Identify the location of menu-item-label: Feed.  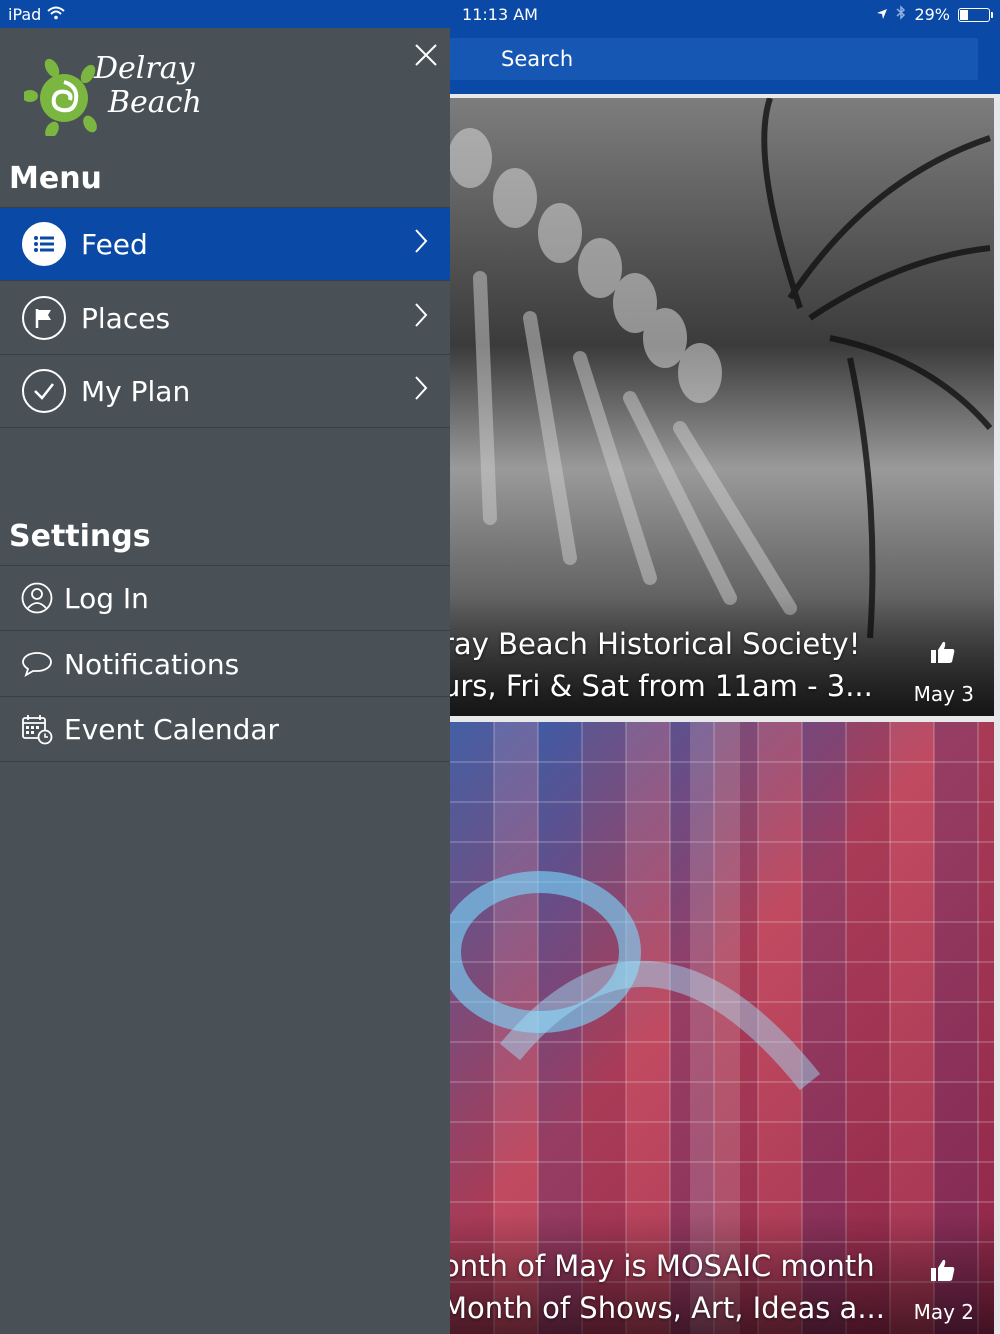
(114, 244).